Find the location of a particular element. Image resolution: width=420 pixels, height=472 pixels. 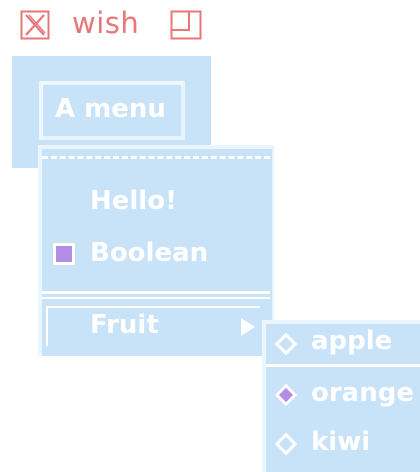

checkbox-indicator is located at coordinates (64, 254).